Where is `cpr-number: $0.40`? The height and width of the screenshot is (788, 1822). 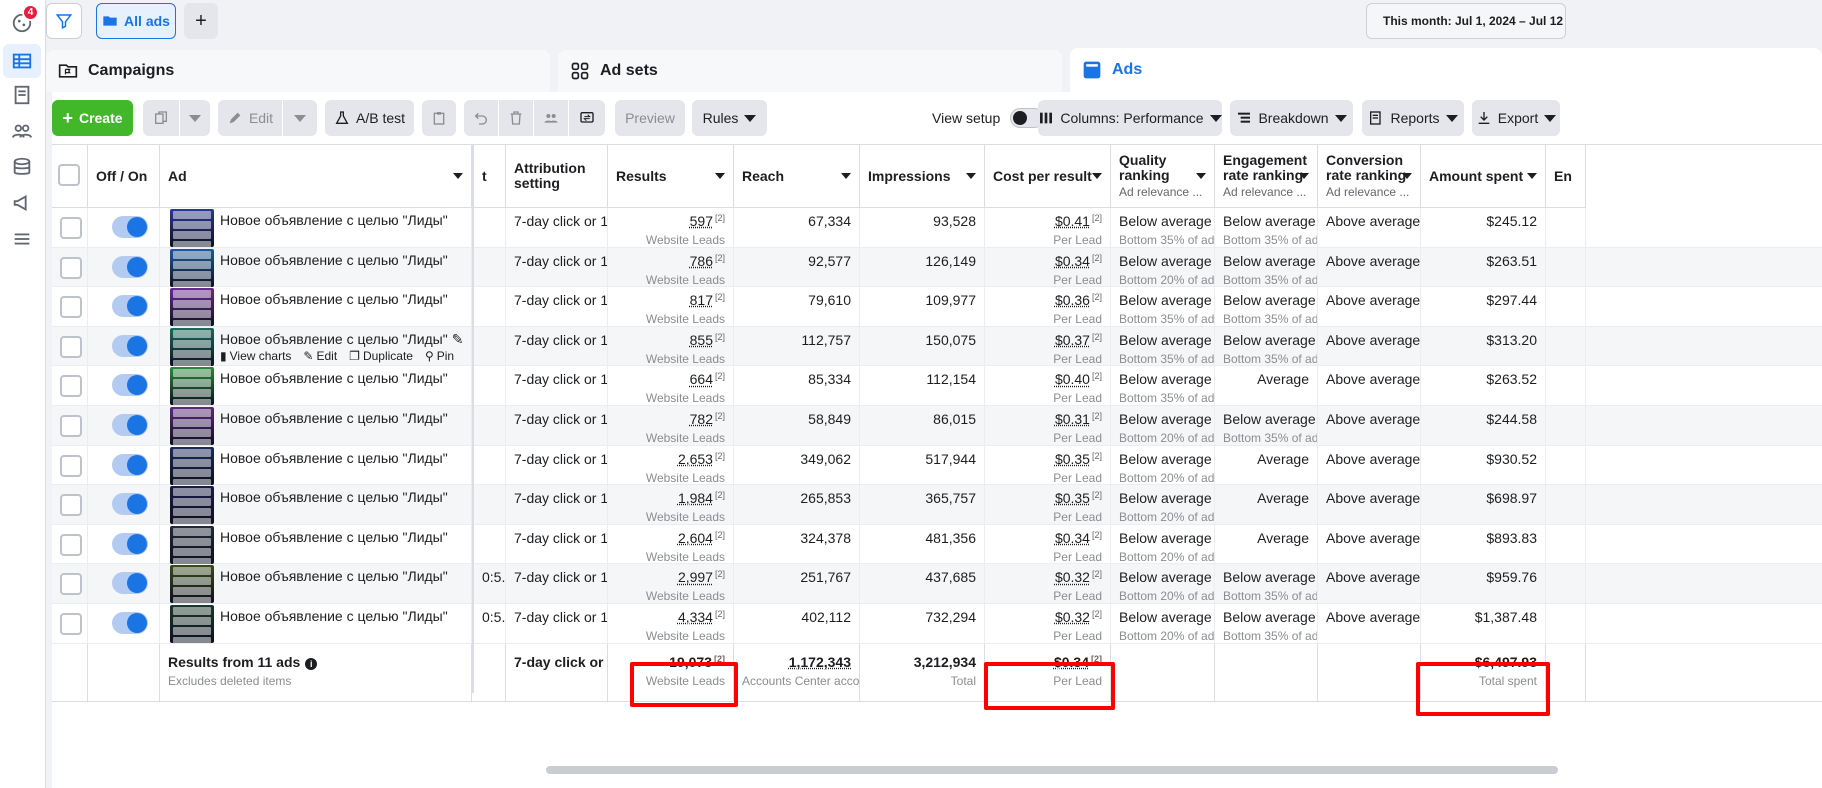
cpr-number: $0.40 is located at coordinates (1072, 379).